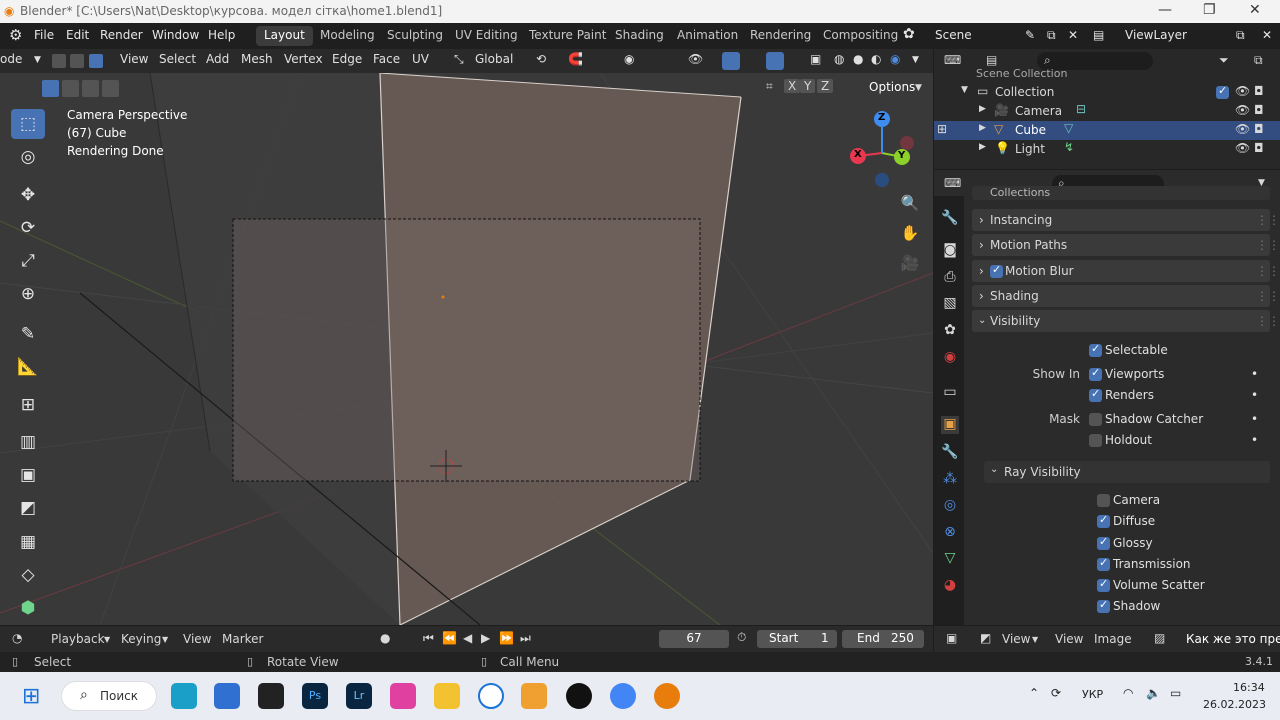 The image size is (1280, 720). Describe the element at coordinates (950, 358) in the screenshot. I see `world-tab-icon: ◉` at that location.